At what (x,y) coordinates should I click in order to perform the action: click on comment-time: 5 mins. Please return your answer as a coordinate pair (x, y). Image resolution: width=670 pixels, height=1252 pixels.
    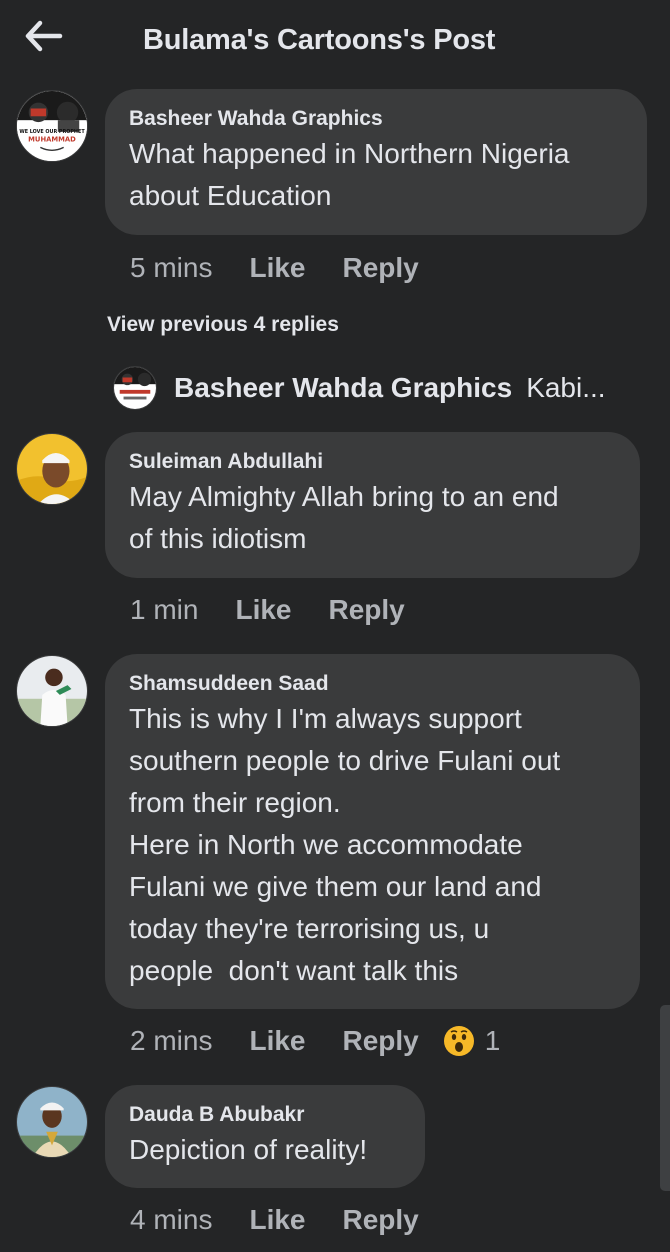
    Looking at the image, I should click on (171, 267).